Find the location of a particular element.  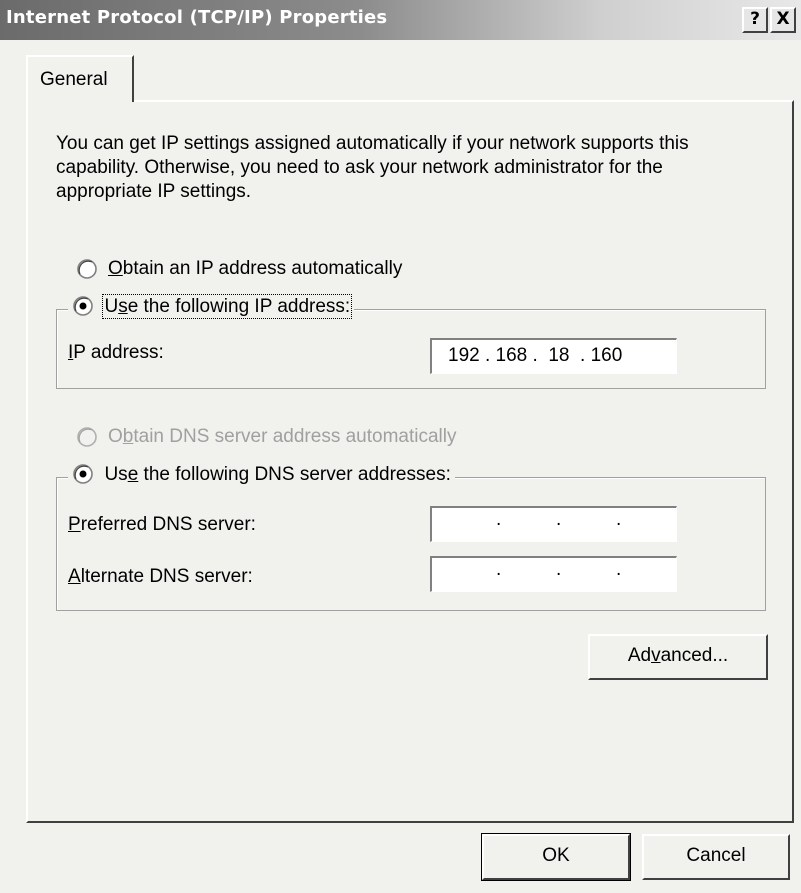

ip-address-input: 192 . 168 . 18 . 160 is located at coordinates (553, 356).